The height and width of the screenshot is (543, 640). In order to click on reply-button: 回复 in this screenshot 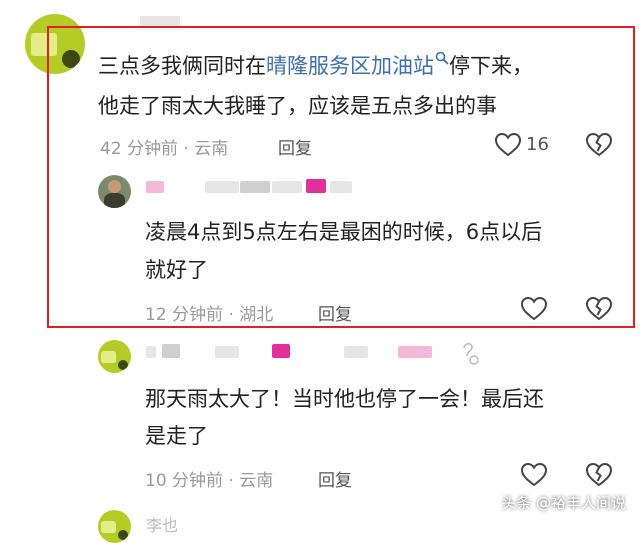, I will do `click(335, 478)`.